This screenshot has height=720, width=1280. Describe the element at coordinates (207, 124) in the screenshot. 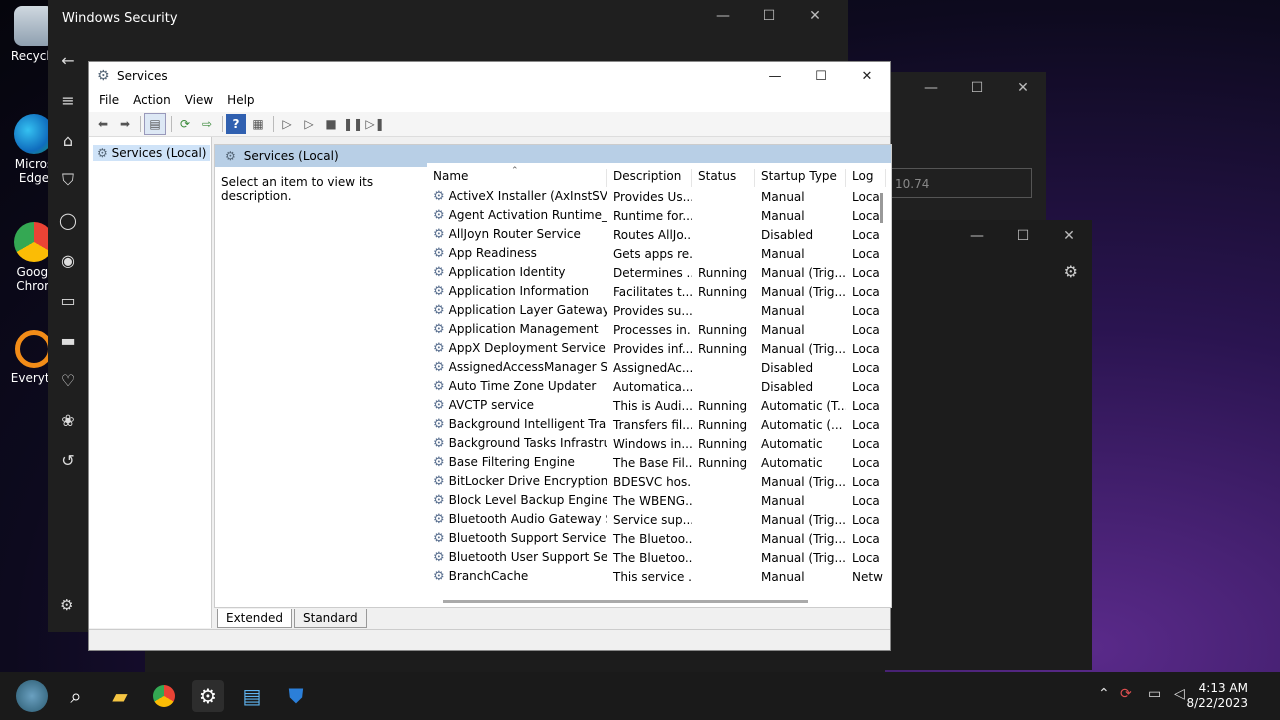

I see `export-list-icon: ⇨` at that location.